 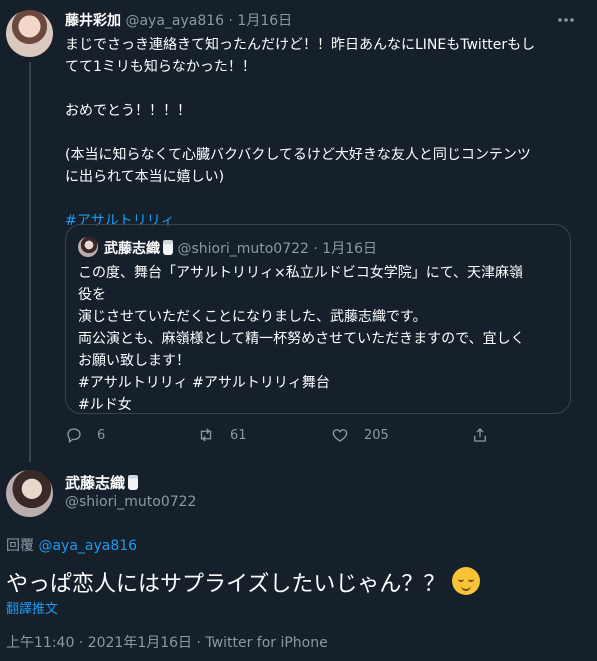 I want to click on reply-author-name: 武藤志織, so click(x=102, y=482).